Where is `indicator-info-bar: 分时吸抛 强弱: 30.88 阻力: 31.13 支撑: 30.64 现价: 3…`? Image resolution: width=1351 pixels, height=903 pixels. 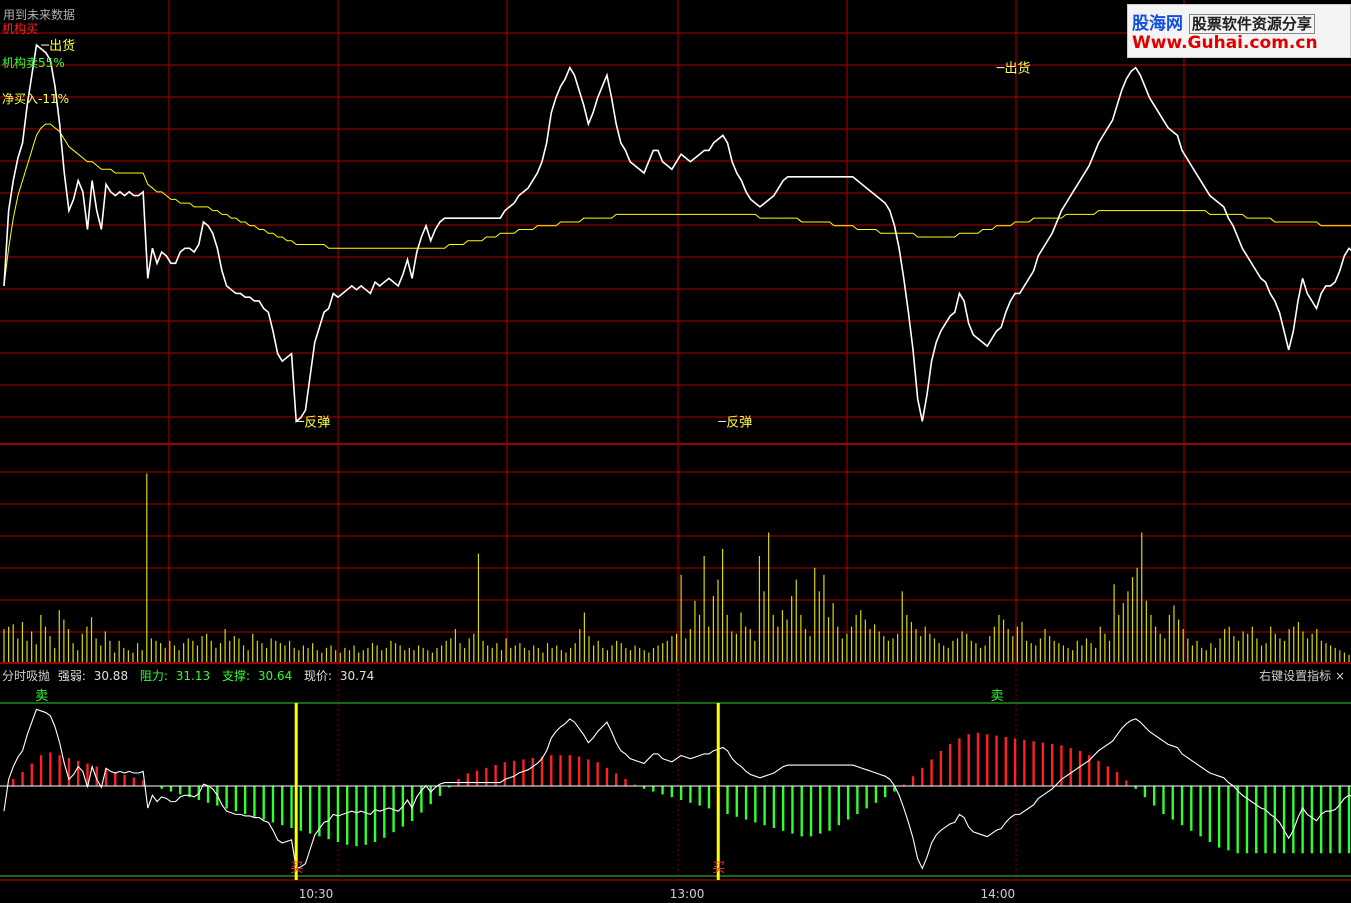
indicator-info-bar: 分时吸抛 强弱: 30.88 阻力: 31.13 支撑: 30.64 现价: 3… is located at coordinates (192, 675).